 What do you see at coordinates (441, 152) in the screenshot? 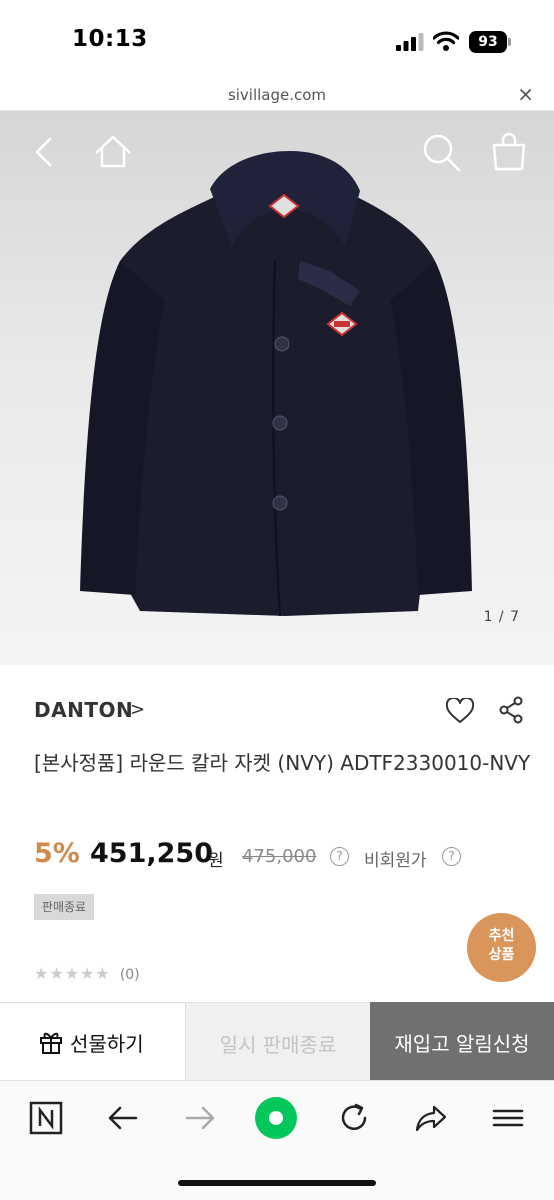
I see `search-icon` at bounding box center [441, 152].